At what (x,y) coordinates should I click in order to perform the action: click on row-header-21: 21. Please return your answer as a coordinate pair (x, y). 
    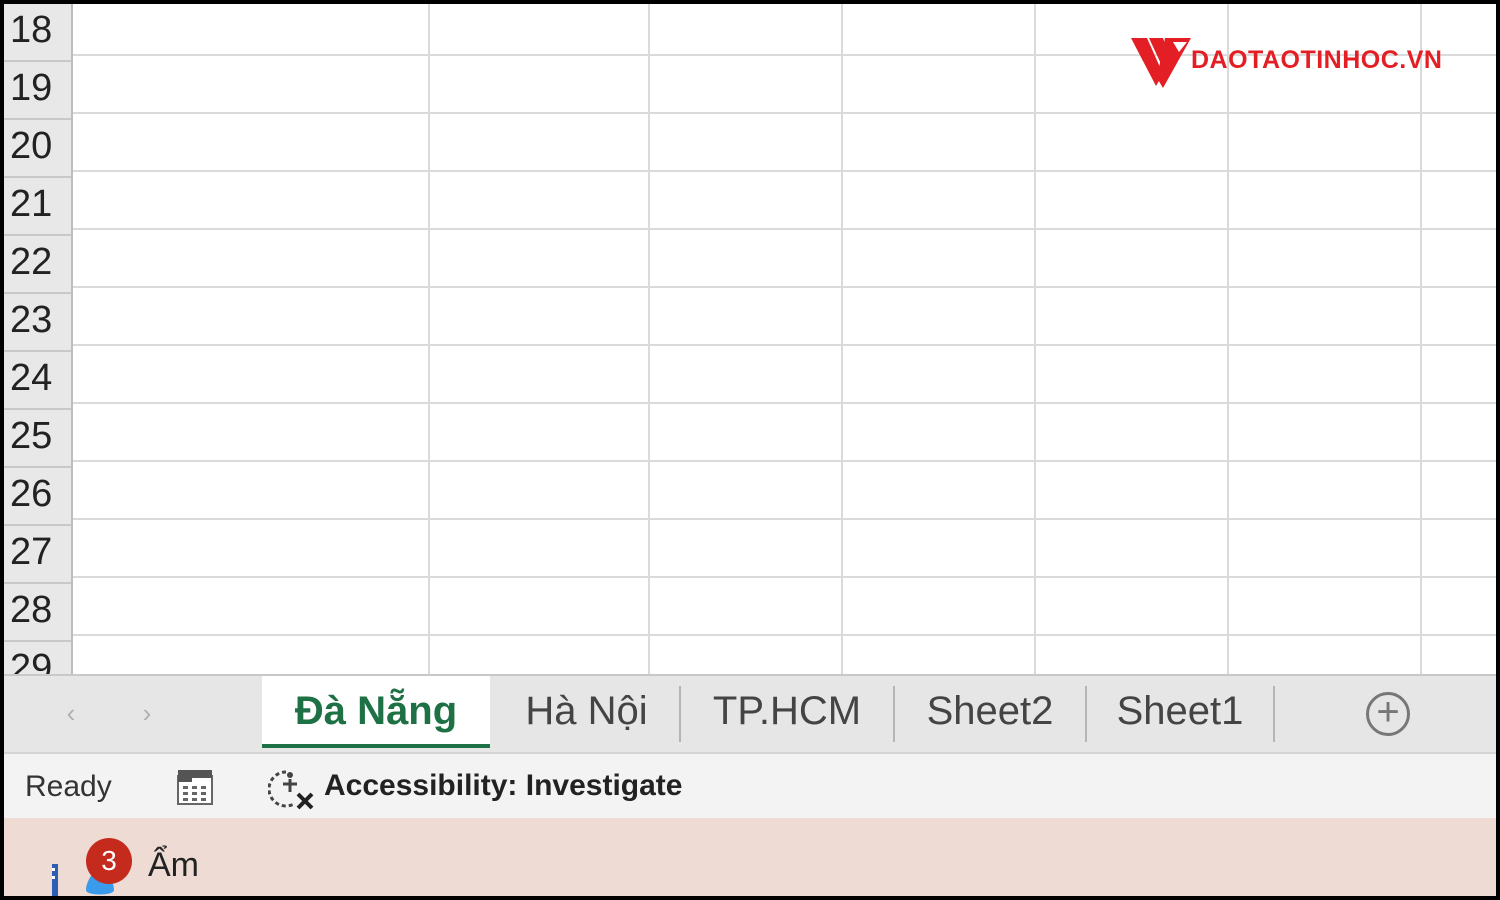
    Looking at the image, I should click on (37, 207).